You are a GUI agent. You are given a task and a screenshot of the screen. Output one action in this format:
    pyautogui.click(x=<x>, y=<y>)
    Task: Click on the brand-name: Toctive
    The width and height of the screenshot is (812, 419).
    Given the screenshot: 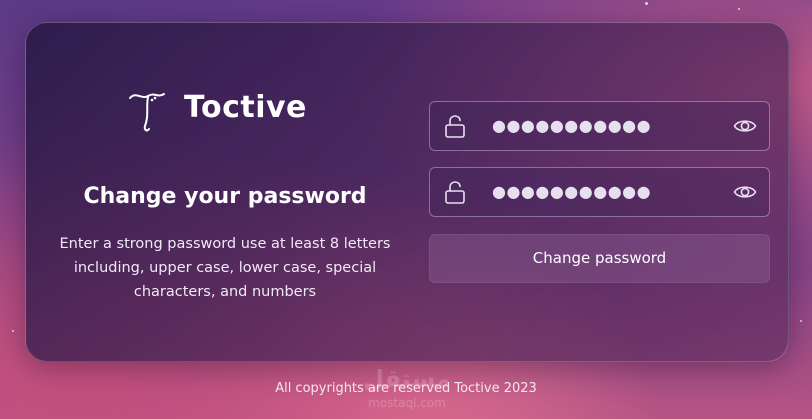 What is the action you would take?
    pyautogui.click(x=245, y=107)
    